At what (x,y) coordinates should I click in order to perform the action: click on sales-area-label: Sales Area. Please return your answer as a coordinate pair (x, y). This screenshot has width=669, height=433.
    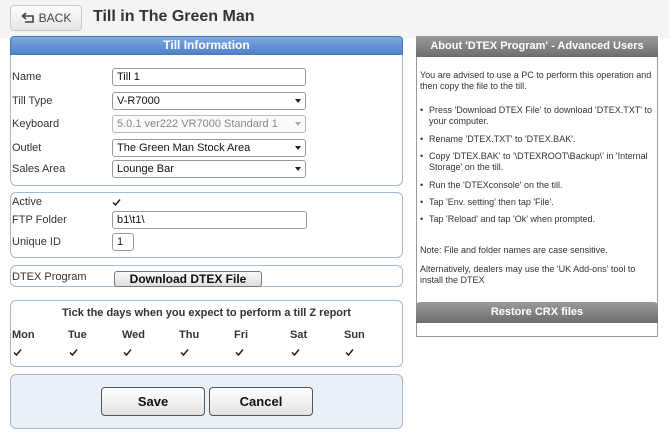
    Looking at the image, I should click on (39, 169).